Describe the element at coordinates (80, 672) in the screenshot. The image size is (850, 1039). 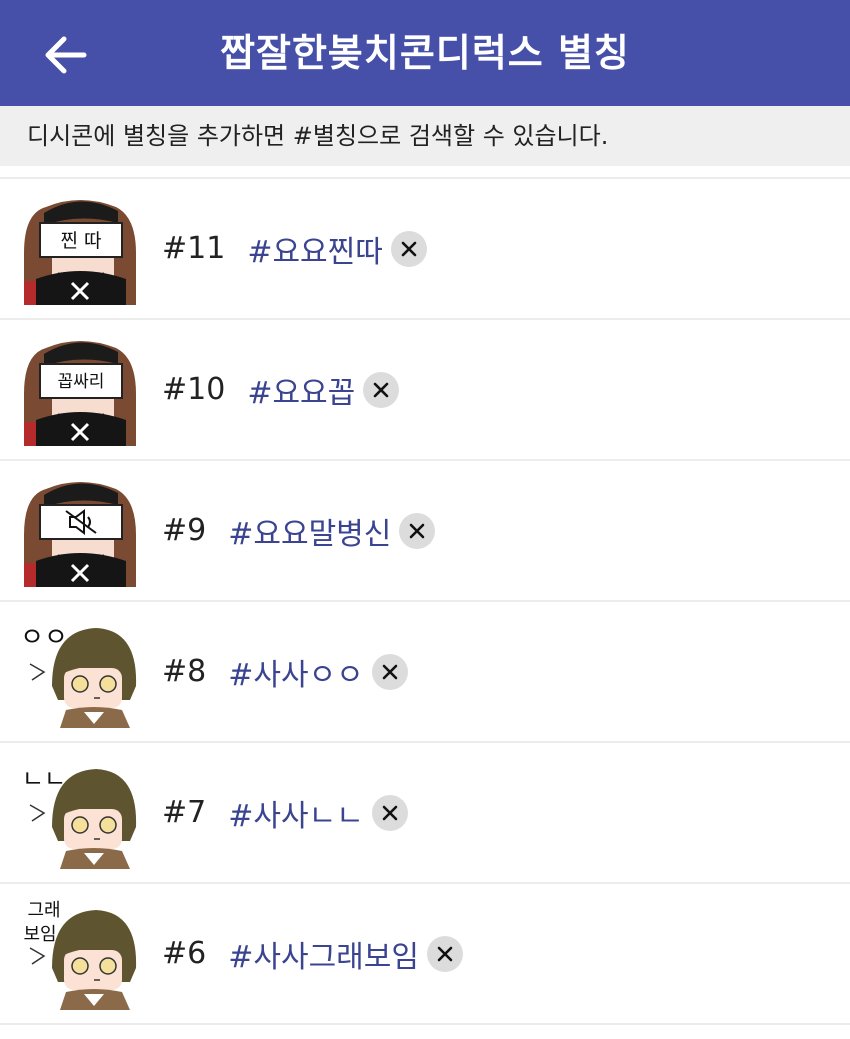
I see `sticker-thumbnail: ㅇㅇ` at that location.